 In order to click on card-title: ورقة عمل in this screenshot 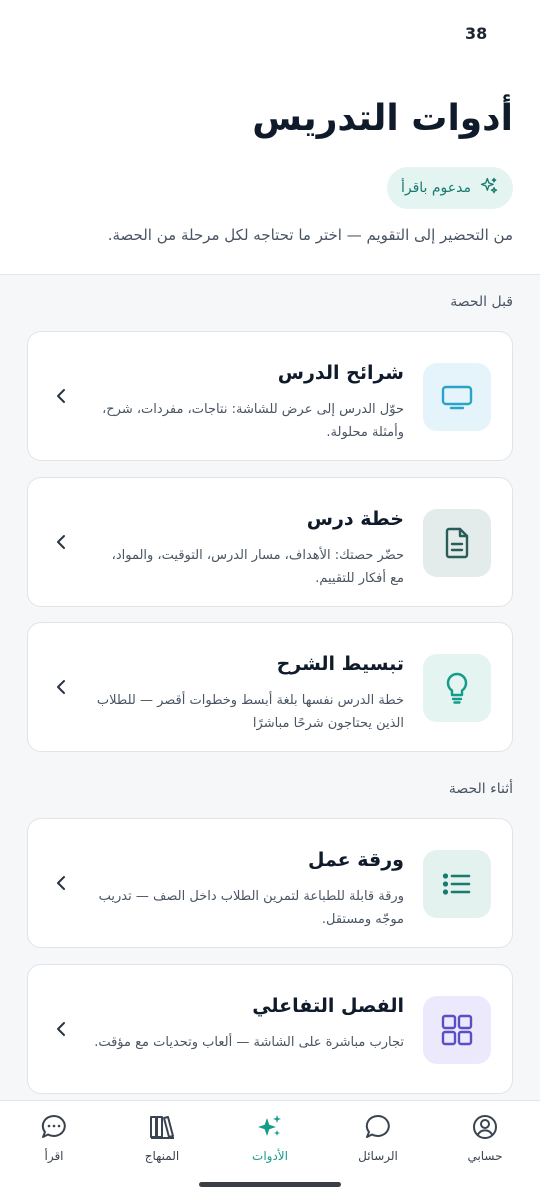, I will do `click(355, 860)`.